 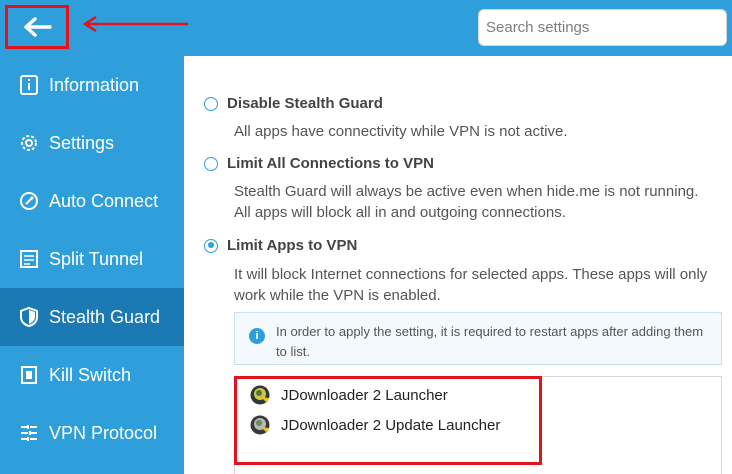 I want to click on annotation-highlight-box, so click(x=388, y=420).